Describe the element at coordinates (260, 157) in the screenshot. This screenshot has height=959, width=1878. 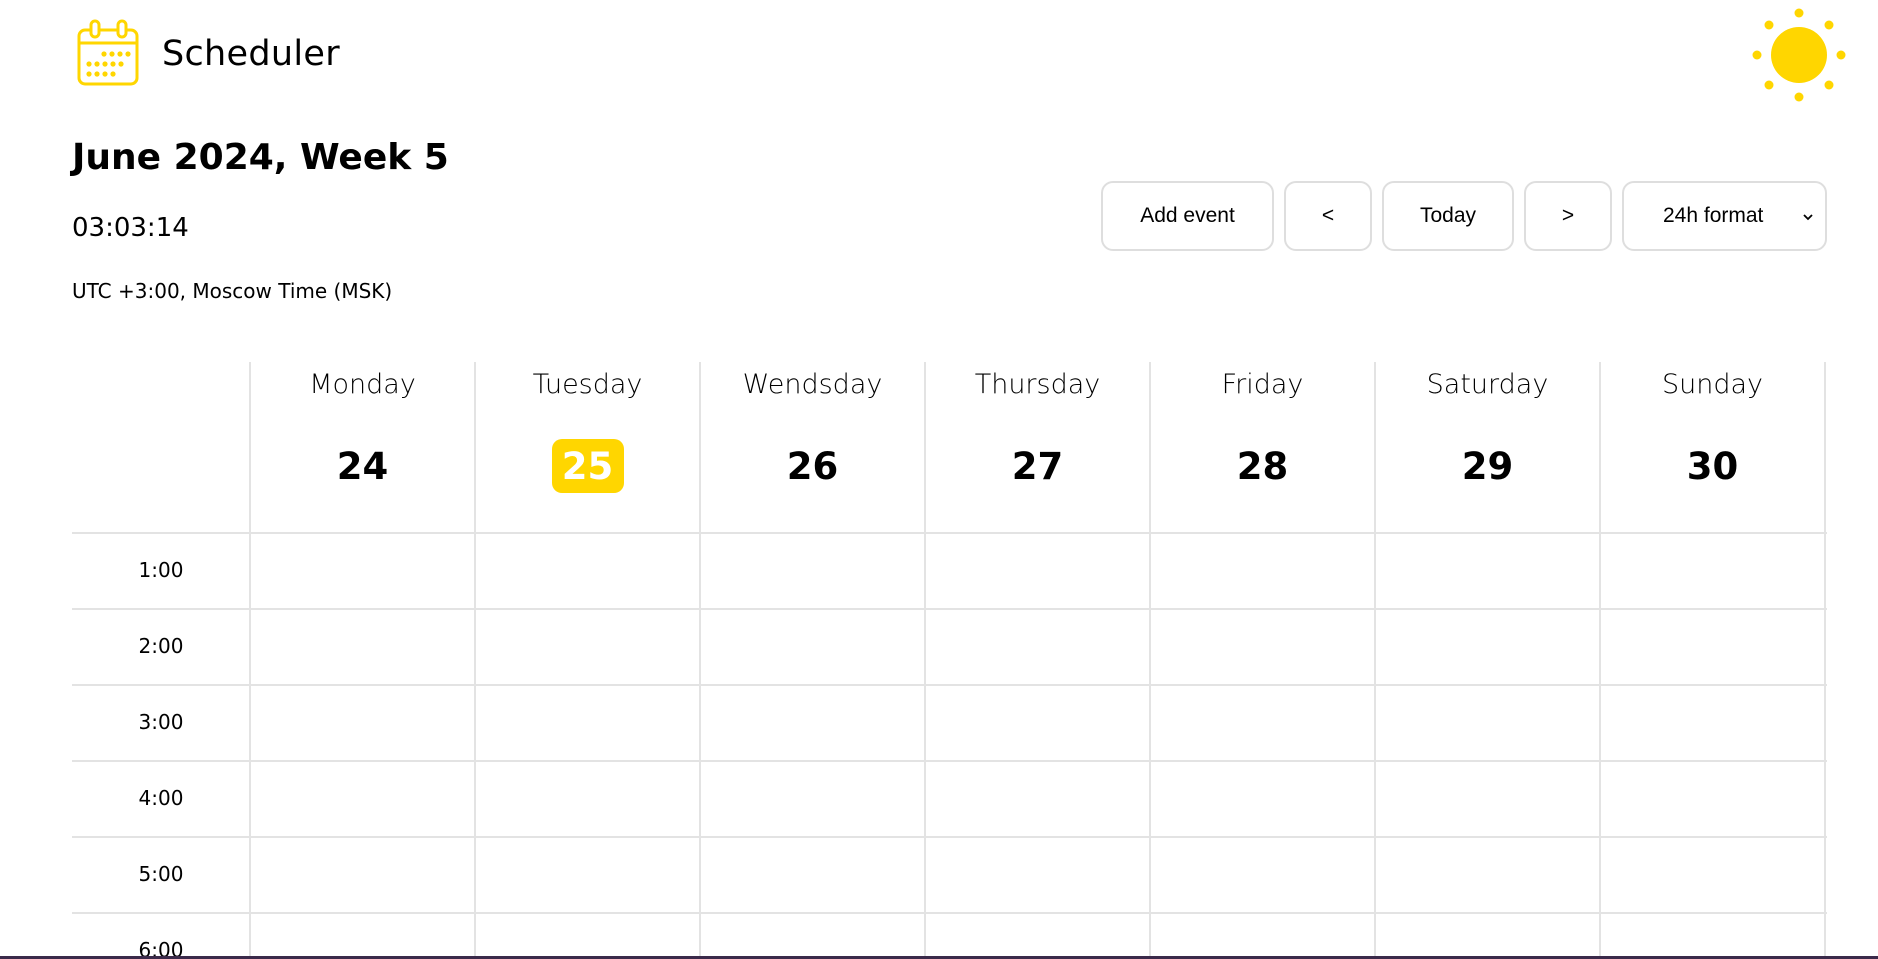
I see `week-title: June 2024, Week 5` at that location.